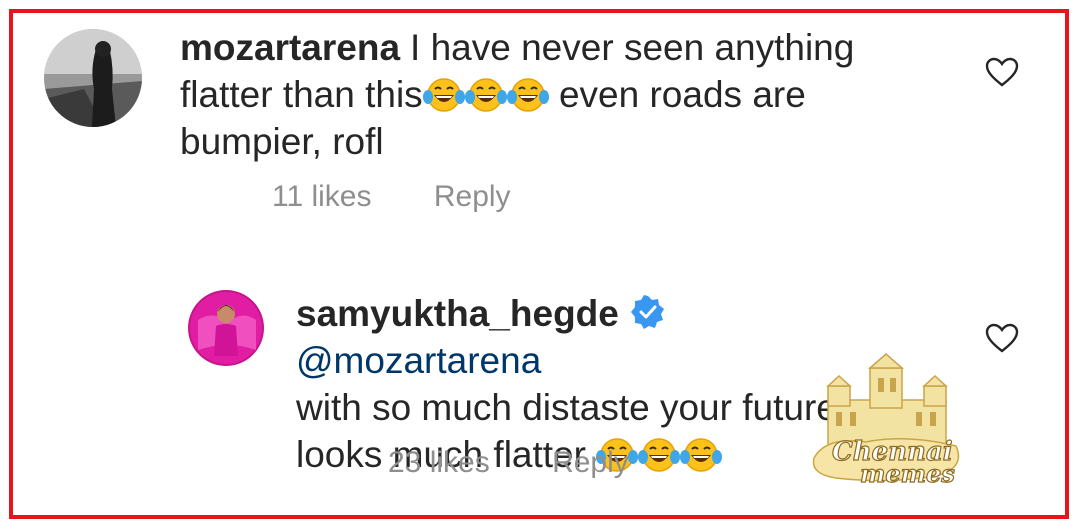 The width and height of the screenshot is (1080, 532). Describe the element at coordinates (508, 463) in the screenshot. I see `reply-meta: 23 likes Reply` at that location.